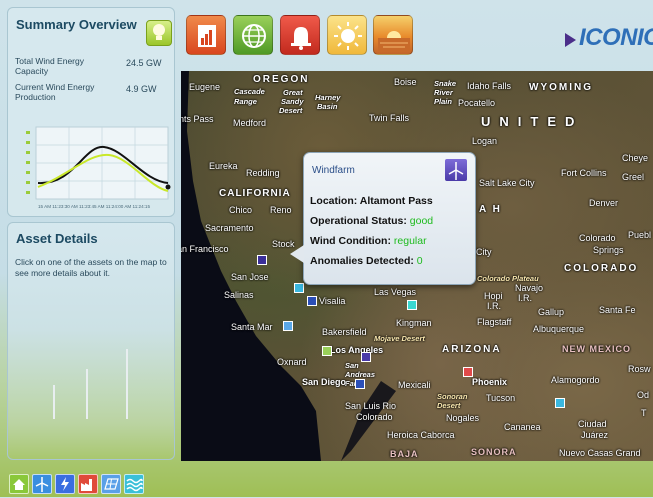 The image size is (653, 498). What do you see at coordinates (134, 484) in the screenshot?
I see `water-waves-icon` at bounding box center [134, 484].